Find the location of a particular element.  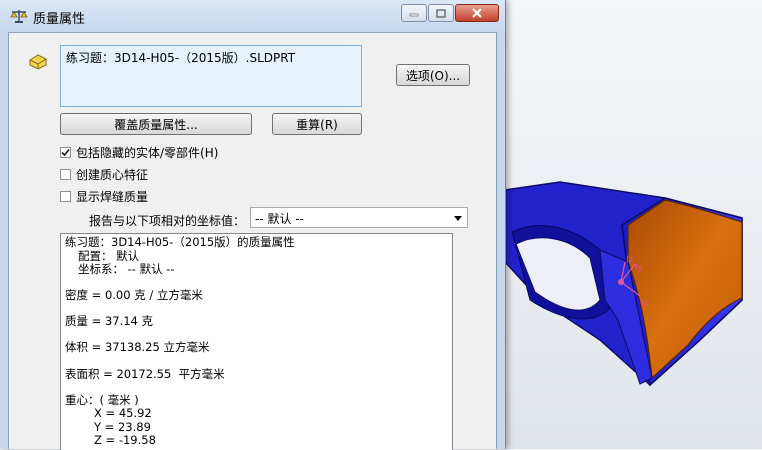

selected-file-name: 练习题：3D14-H05-（2015版）.SLDPRT is located at coordinates (181, 58).